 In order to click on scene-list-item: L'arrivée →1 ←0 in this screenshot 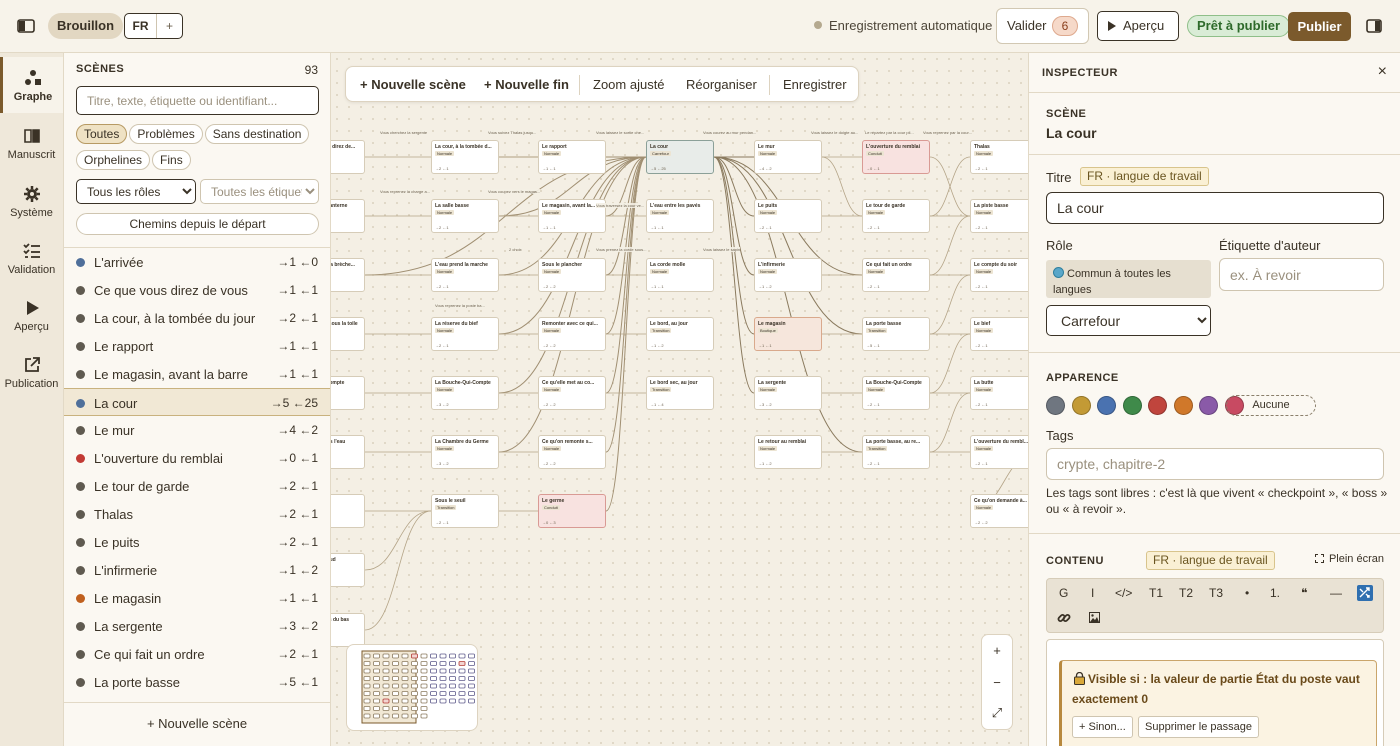, I will do `click(197, 262)`.